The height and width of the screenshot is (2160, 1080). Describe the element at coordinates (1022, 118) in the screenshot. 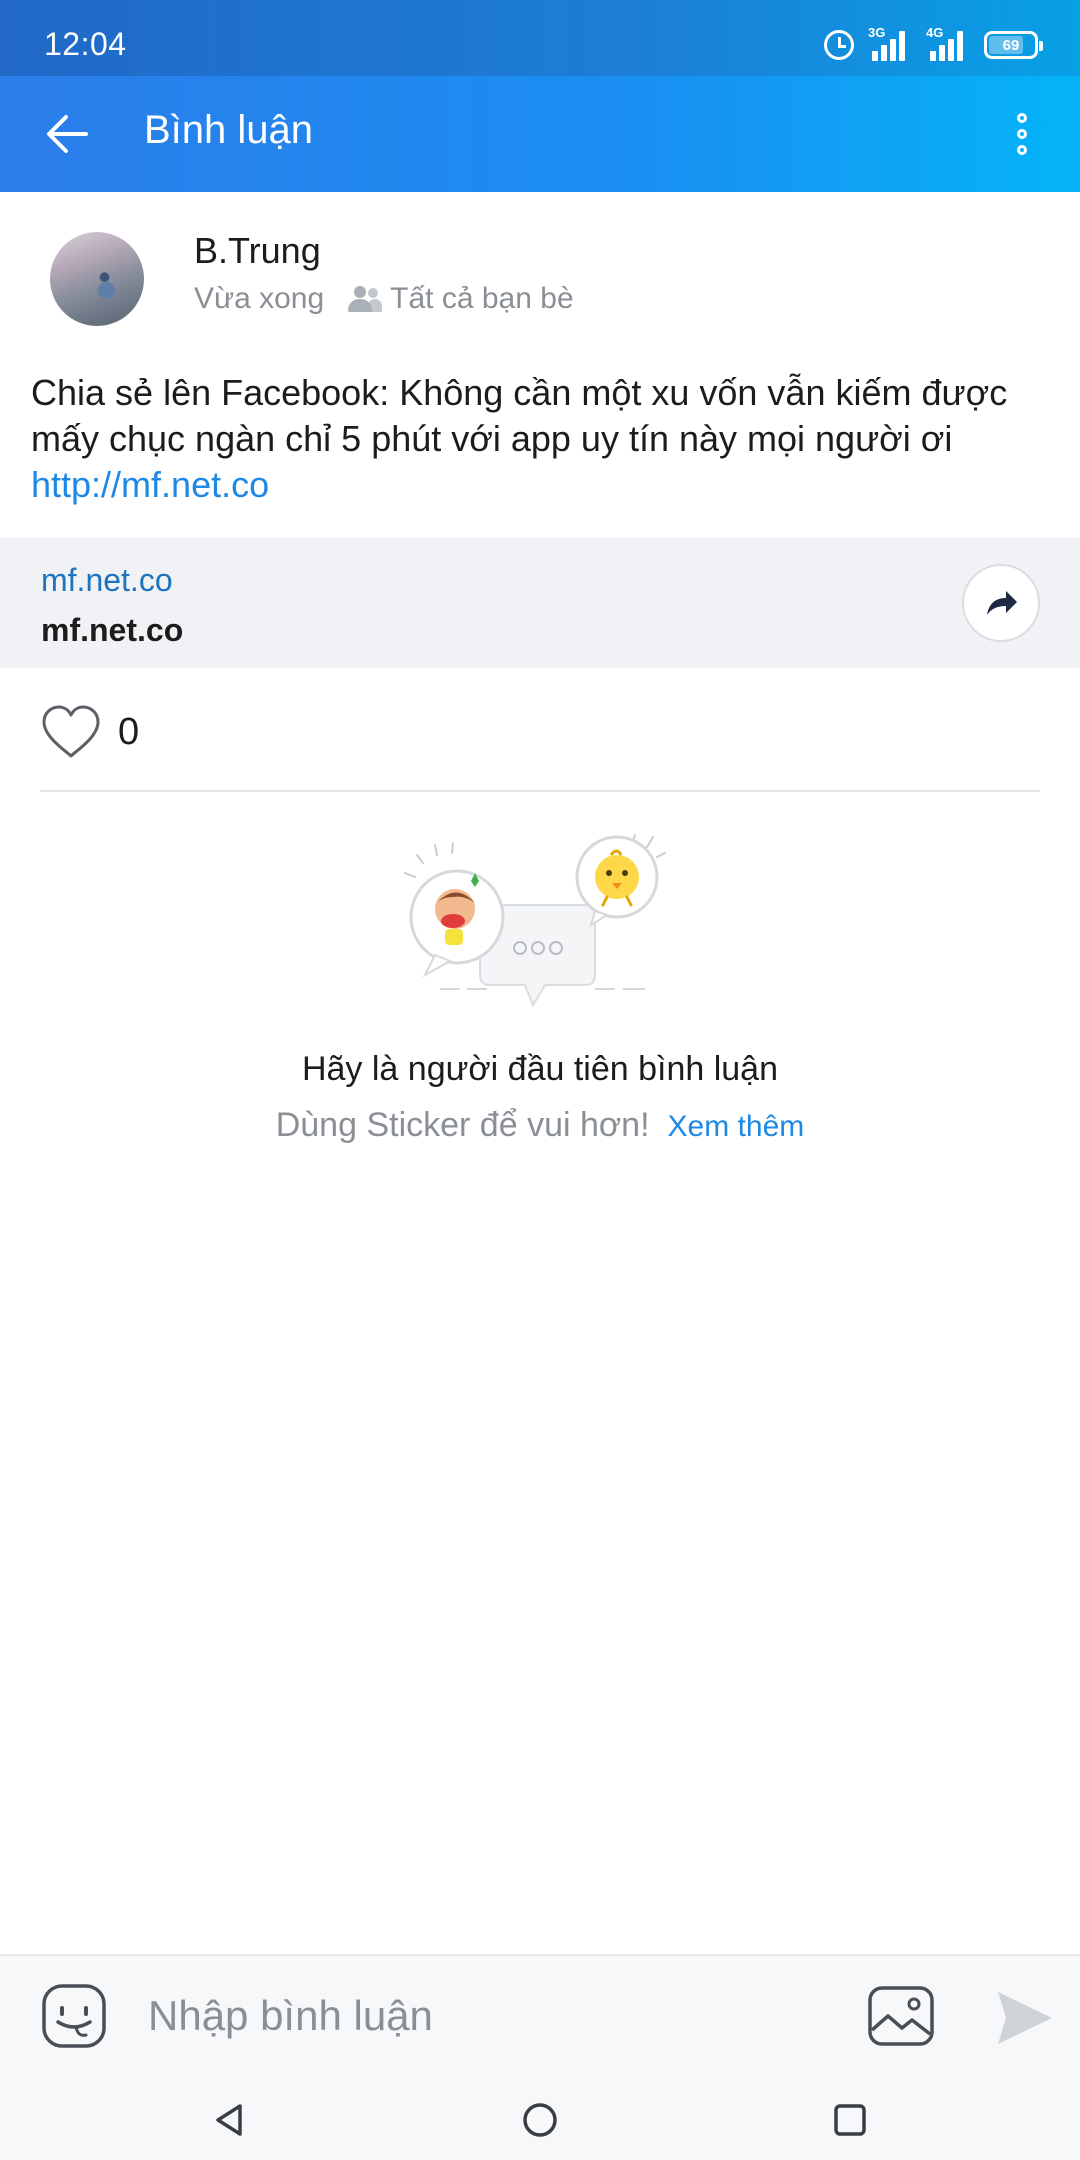

I see `more-vertical-icon` at that location.